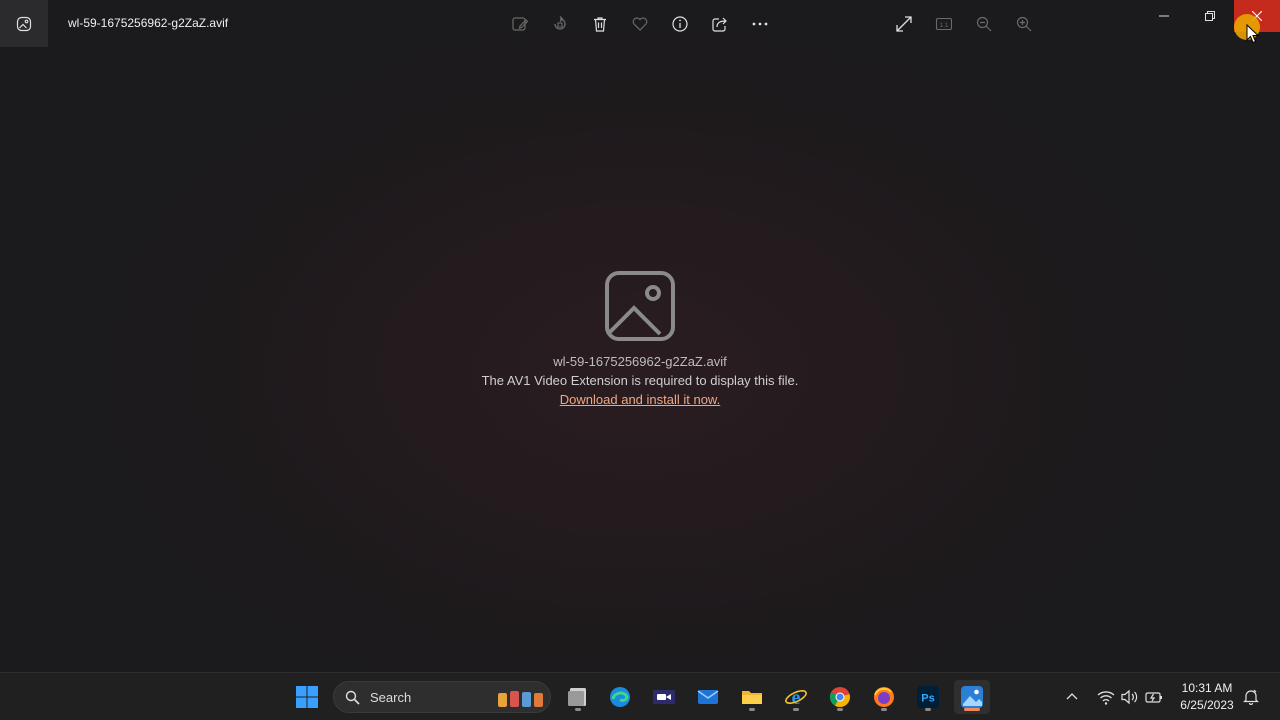 This screenshot has height=720, width=1280. Describe the element at coordinates (148, 23) in the screenshot. I see `window-title: wl-59-1675256962-g2ZaZ.avif` at that location.